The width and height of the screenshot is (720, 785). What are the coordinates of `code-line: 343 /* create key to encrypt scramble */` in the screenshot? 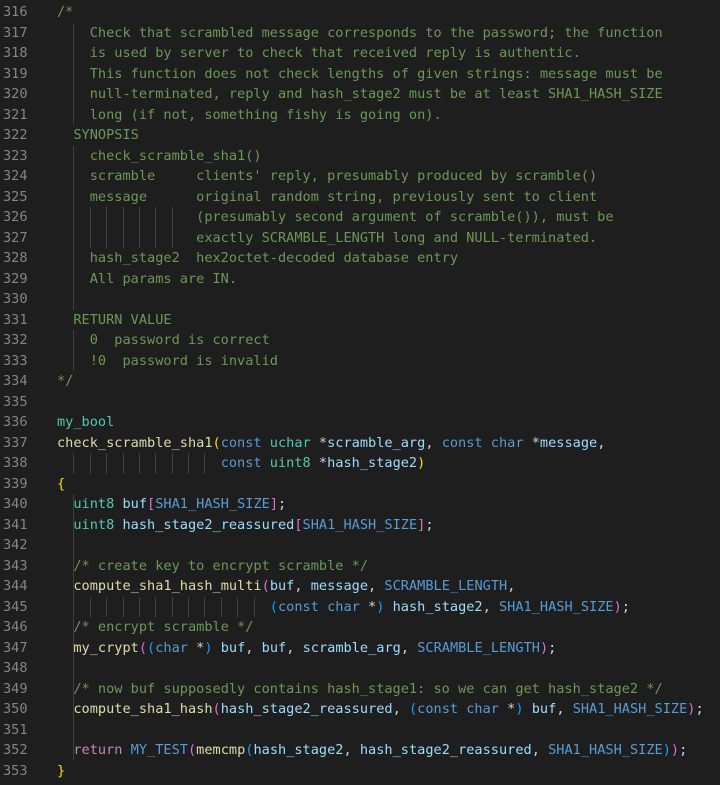 It's located at (360, 565).